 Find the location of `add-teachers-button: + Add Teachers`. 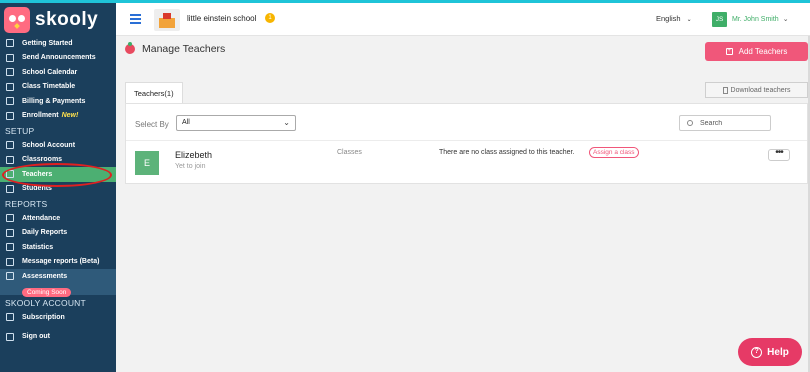

add-teachers-button: + Add Teachers is located at coordinates (756, 51).